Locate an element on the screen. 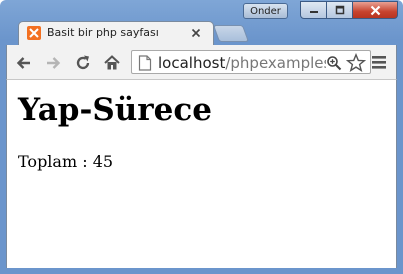 The width and height of the screenshot is (403, 274). url-text: localhost/phpexamples is located at coordinates (244, 63).